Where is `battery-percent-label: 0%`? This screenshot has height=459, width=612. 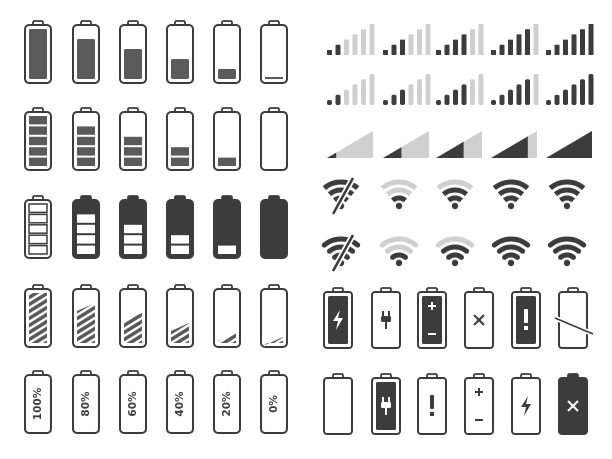
battery-percent-label: 0% is located at coordinates (274, 404).